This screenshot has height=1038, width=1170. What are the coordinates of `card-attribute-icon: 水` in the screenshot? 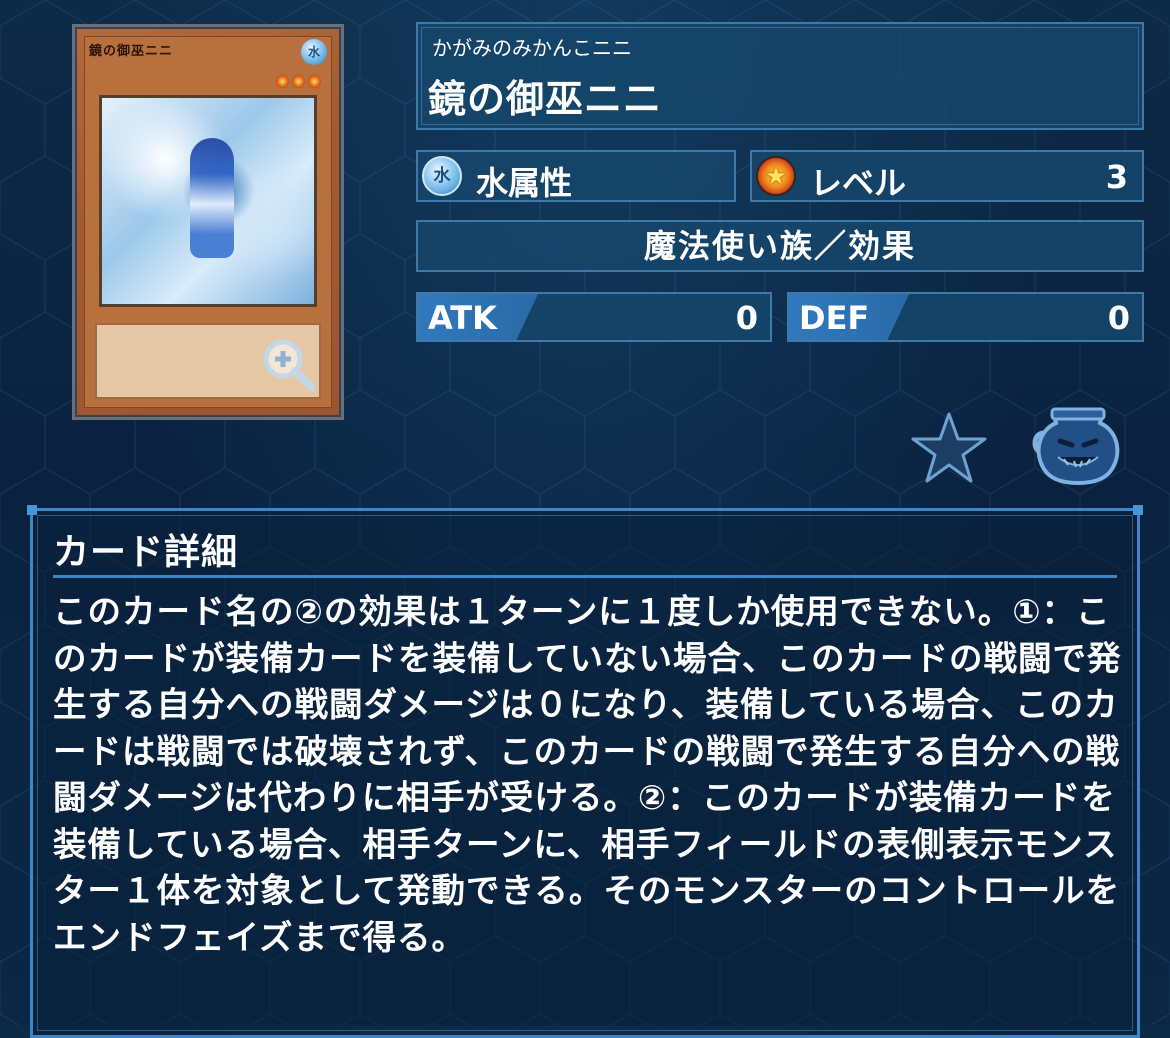 It's located at (314, 52).